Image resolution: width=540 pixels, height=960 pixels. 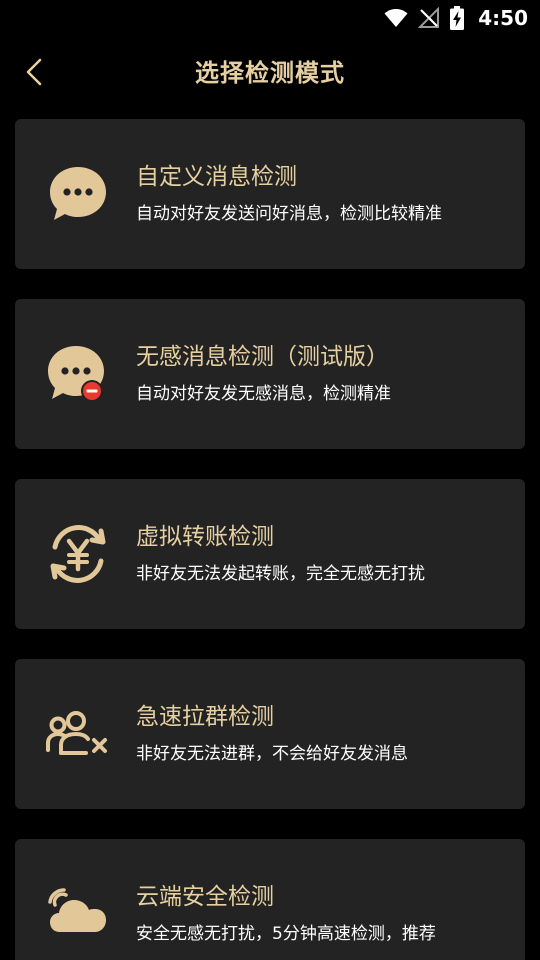 I want to click on status-time: 4:50, so click(x=503, y=18).